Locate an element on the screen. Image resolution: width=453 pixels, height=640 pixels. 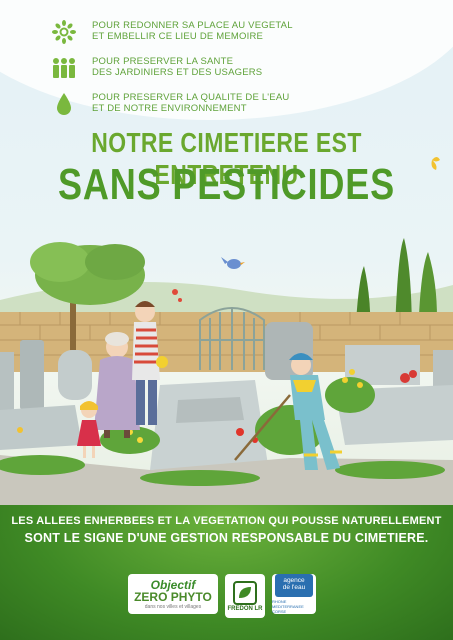
bird-icon is located at coordinates (233, 263).